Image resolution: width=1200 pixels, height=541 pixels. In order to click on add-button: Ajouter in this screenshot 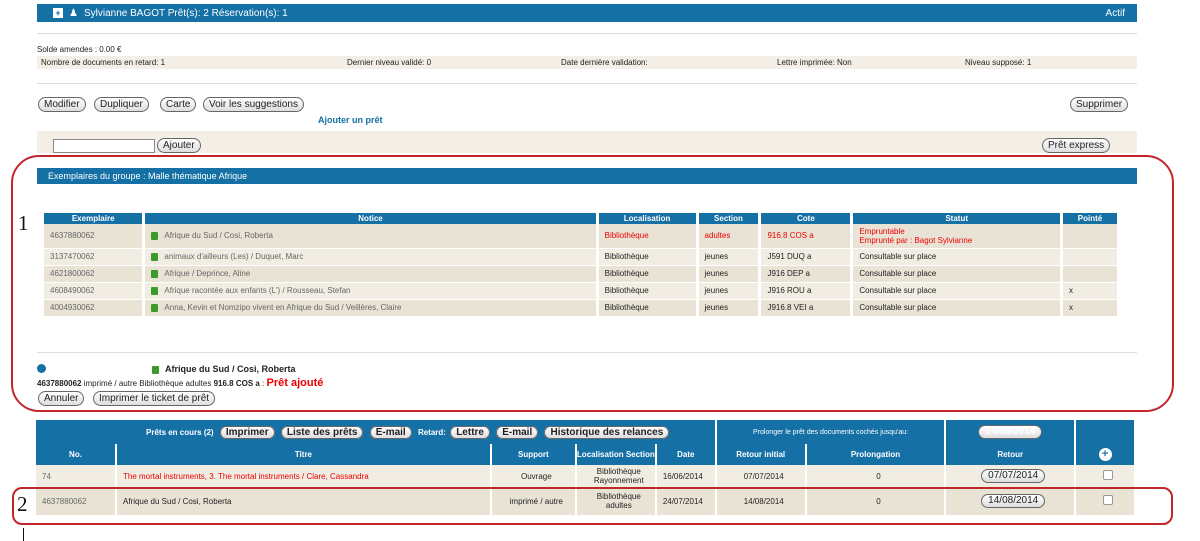, I will do `click(179, 145)`.